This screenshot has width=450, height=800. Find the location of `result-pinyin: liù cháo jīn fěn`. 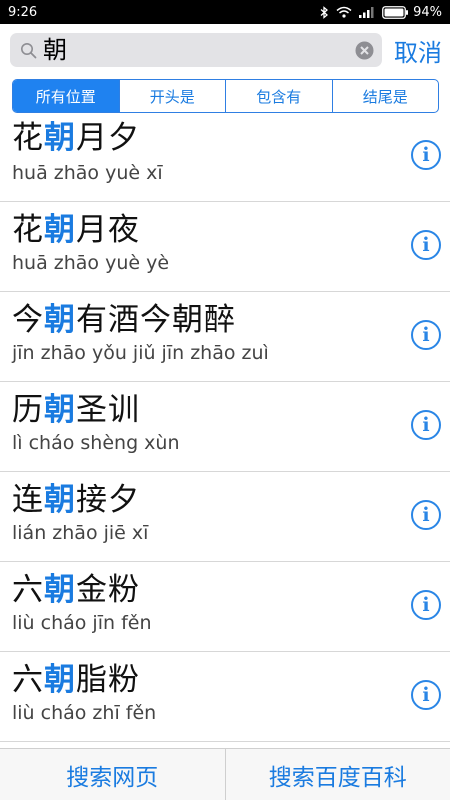

result-pinyin: liù cháo jīn fěn is located at coordinates (82, 623).